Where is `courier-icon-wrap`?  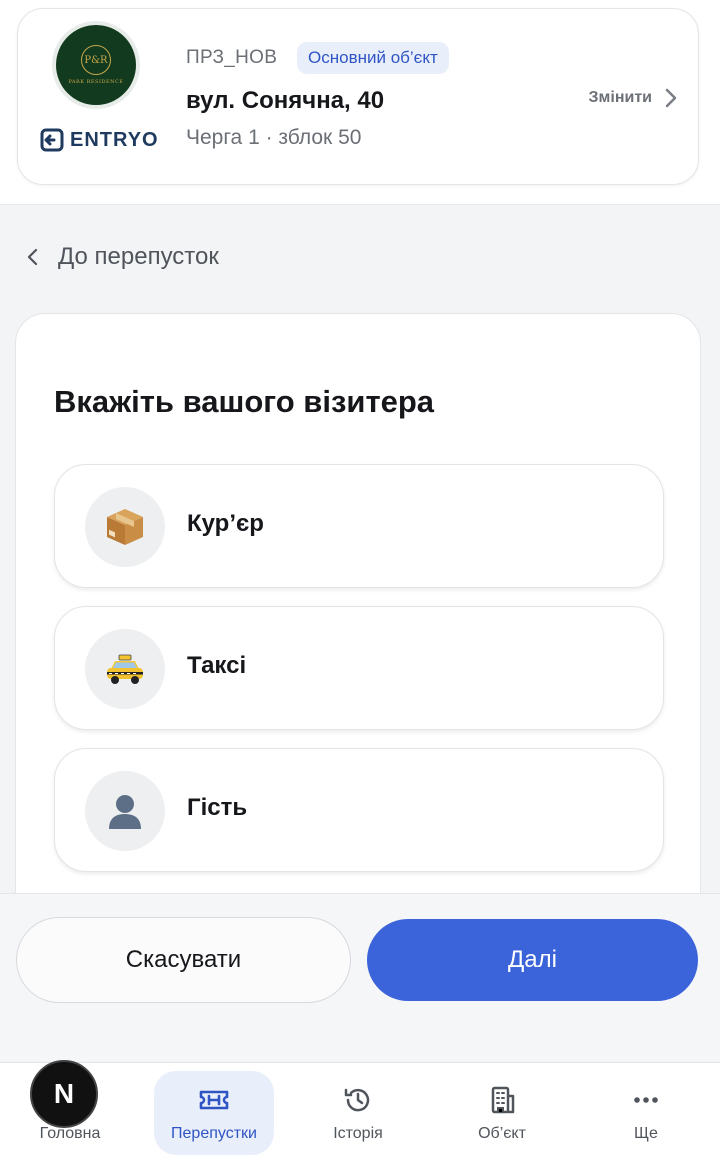 courier-icon-wrap is located at coordinates (125, 527).